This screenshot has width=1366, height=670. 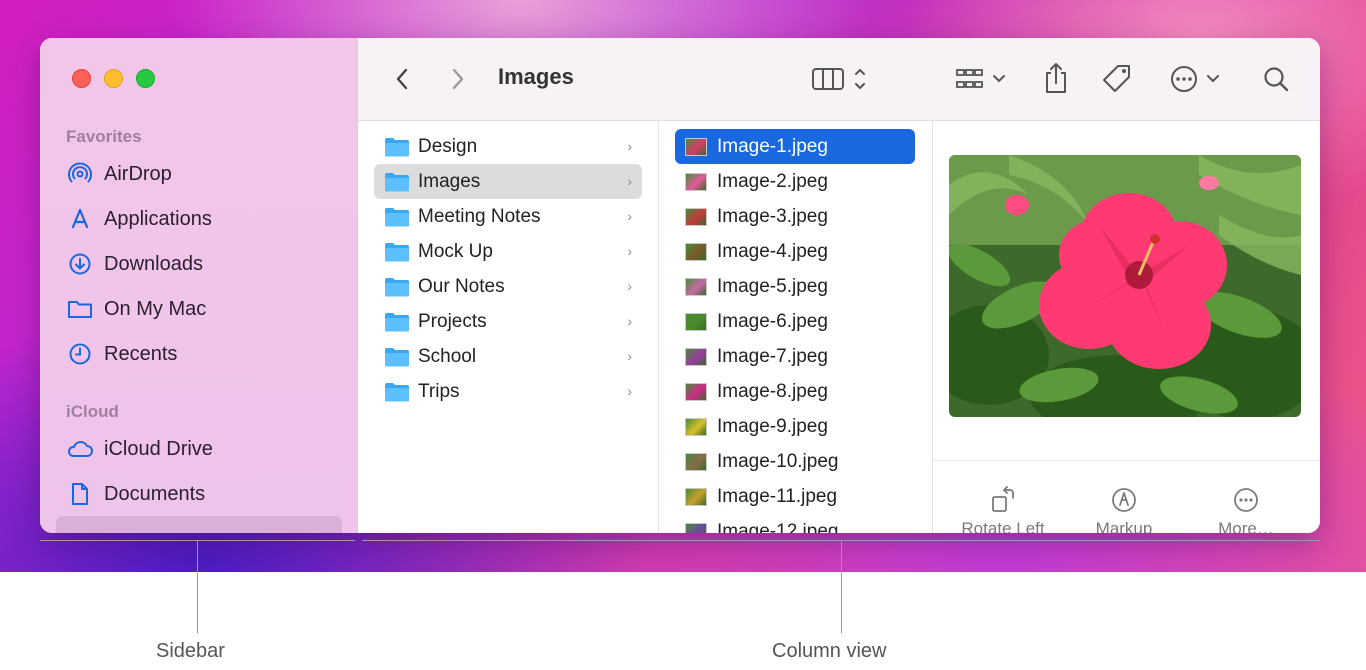 What do you see at coordinates (479, 216) in the screenshot?
I see `folder-label: Meeting Notes` at bounding box center [479, 216].